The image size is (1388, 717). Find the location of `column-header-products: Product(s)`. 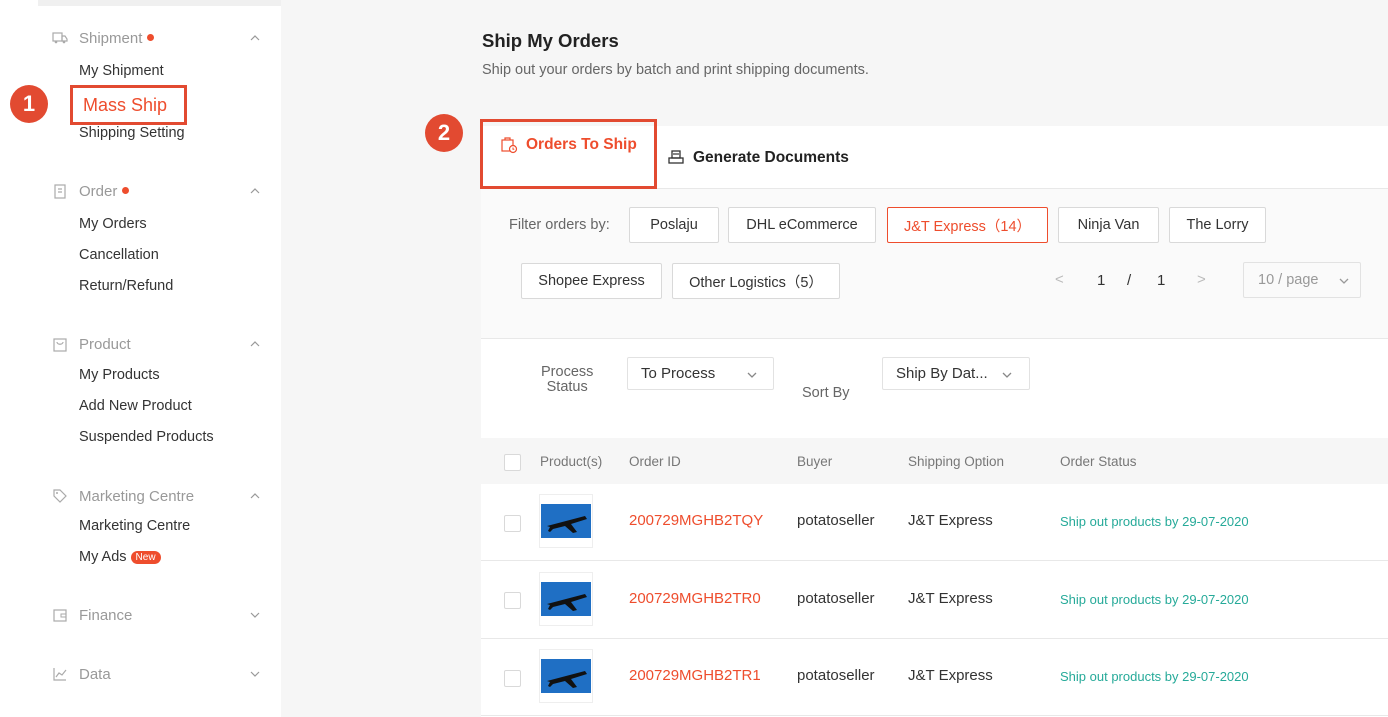

column-header-products: Product(s) is located at coordinates (571, 461).